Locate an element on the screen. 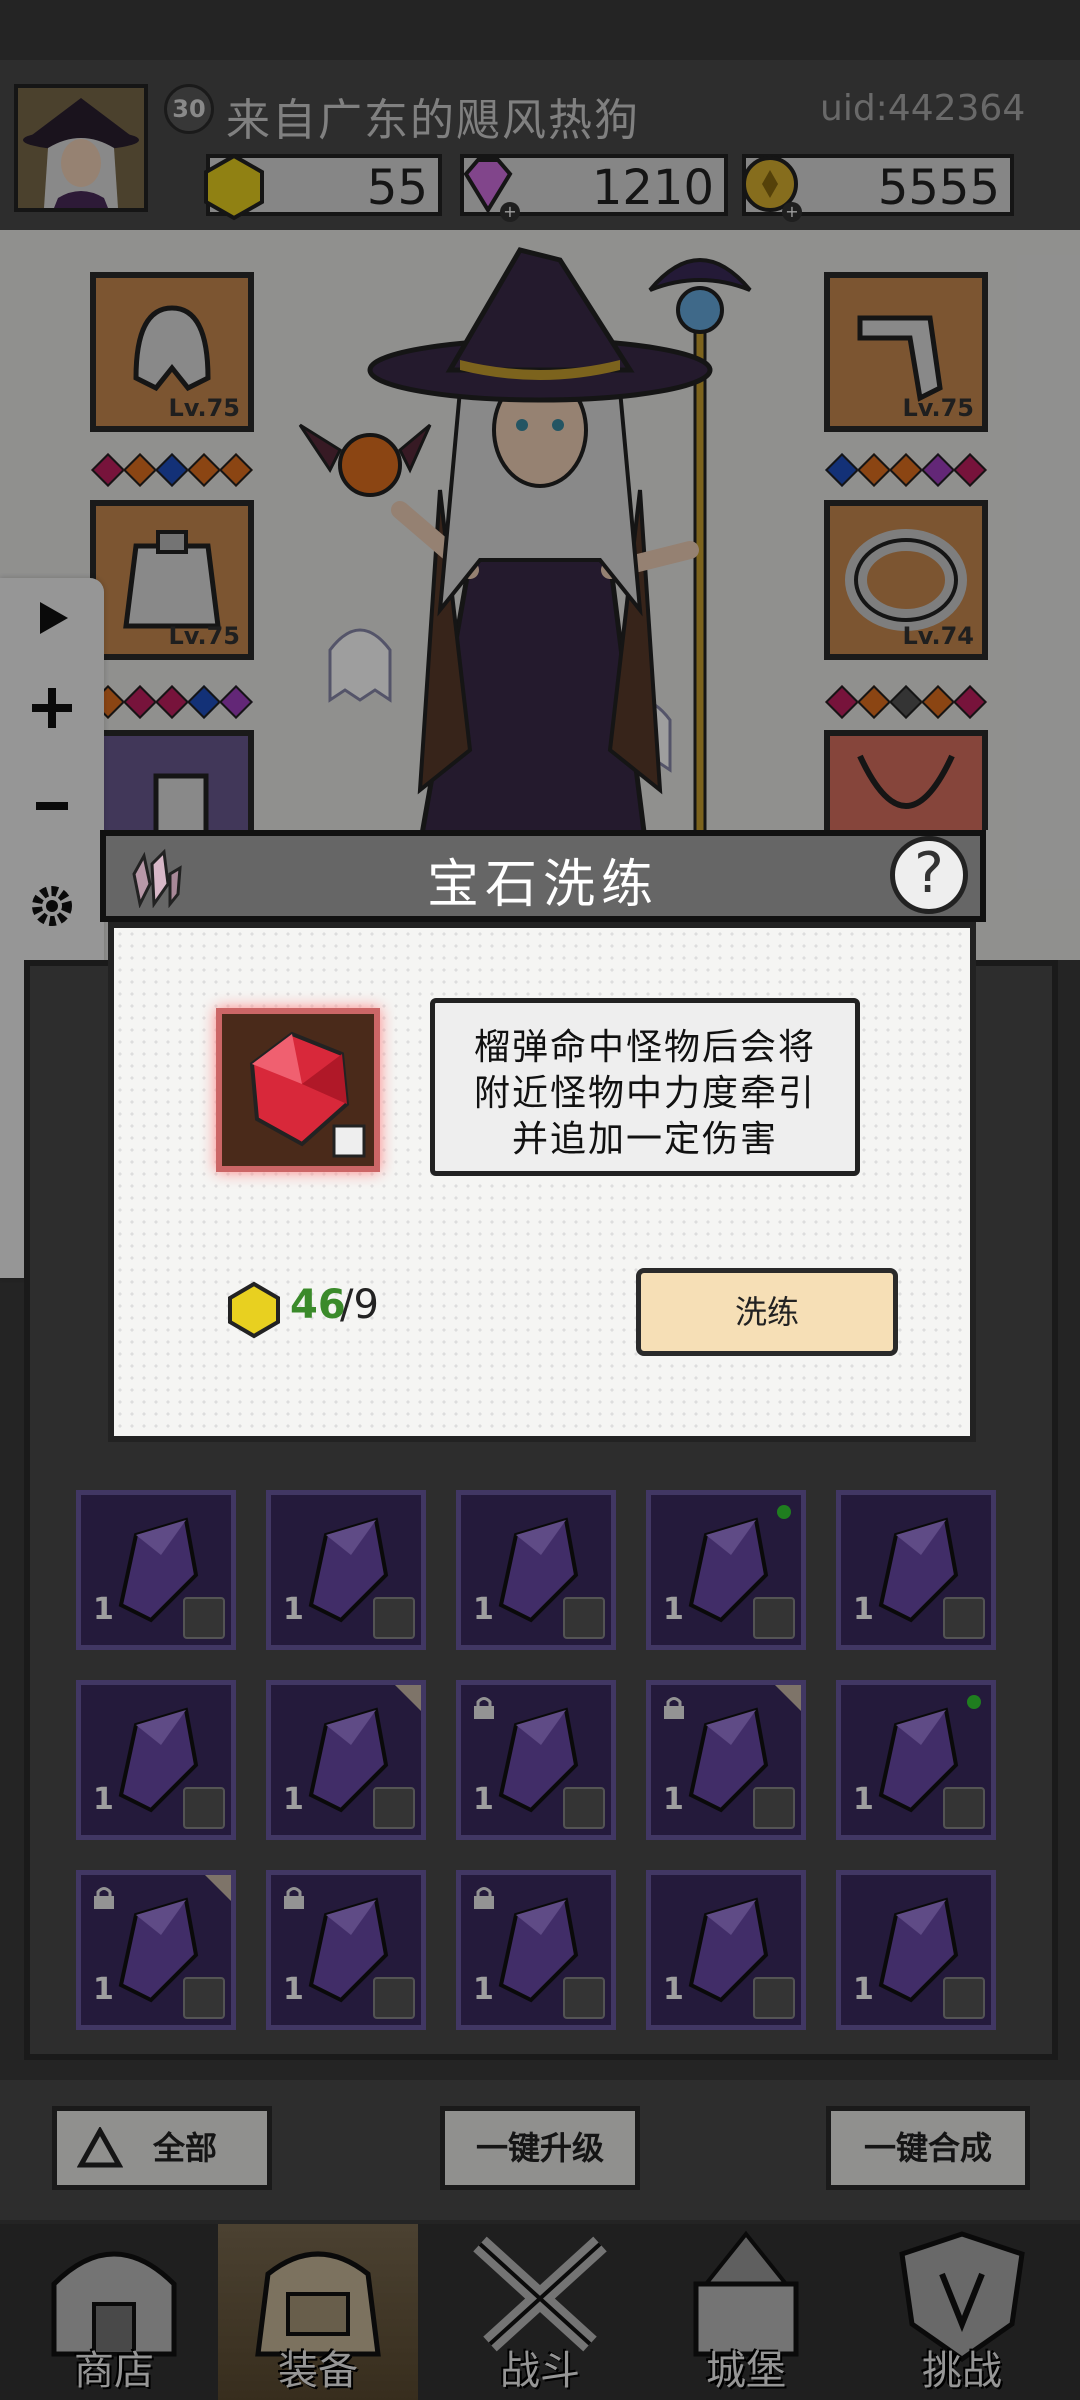 The height and width of the screenshot is (2400, 1080). red-gem-icon is located at coordinates (307, 1094).